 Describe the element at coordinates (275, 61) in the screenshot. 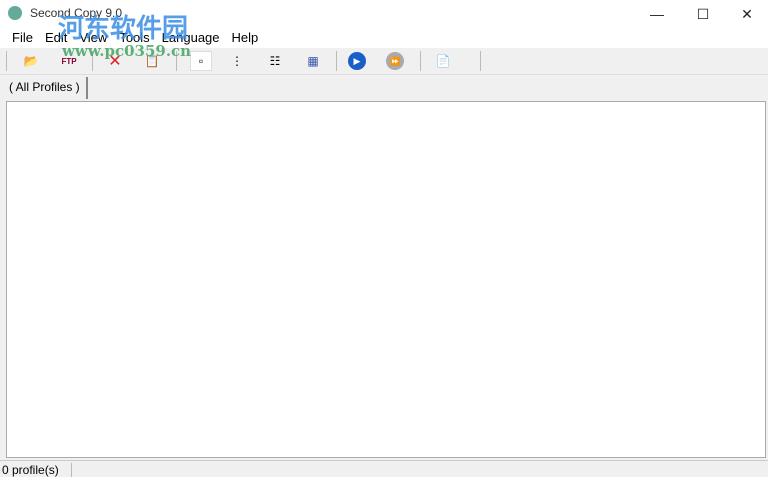

I see `view-list-button: ☷` at that location.